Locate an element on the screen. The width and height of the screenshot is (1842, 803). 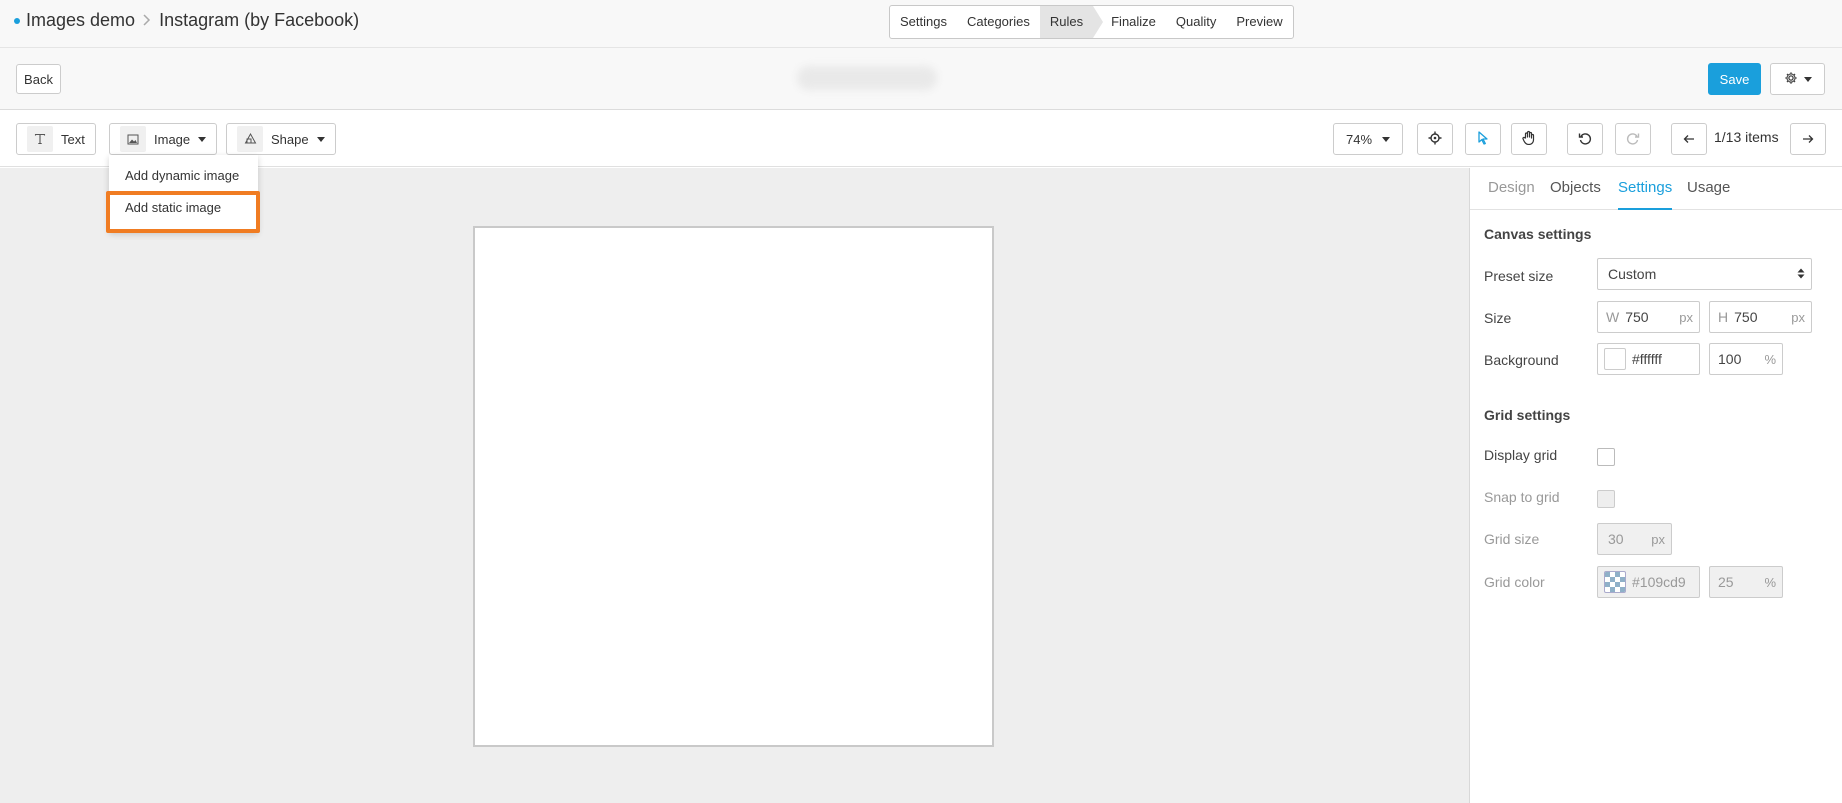
grid-opacity-unit: % is located at coordinates (1770, 582).